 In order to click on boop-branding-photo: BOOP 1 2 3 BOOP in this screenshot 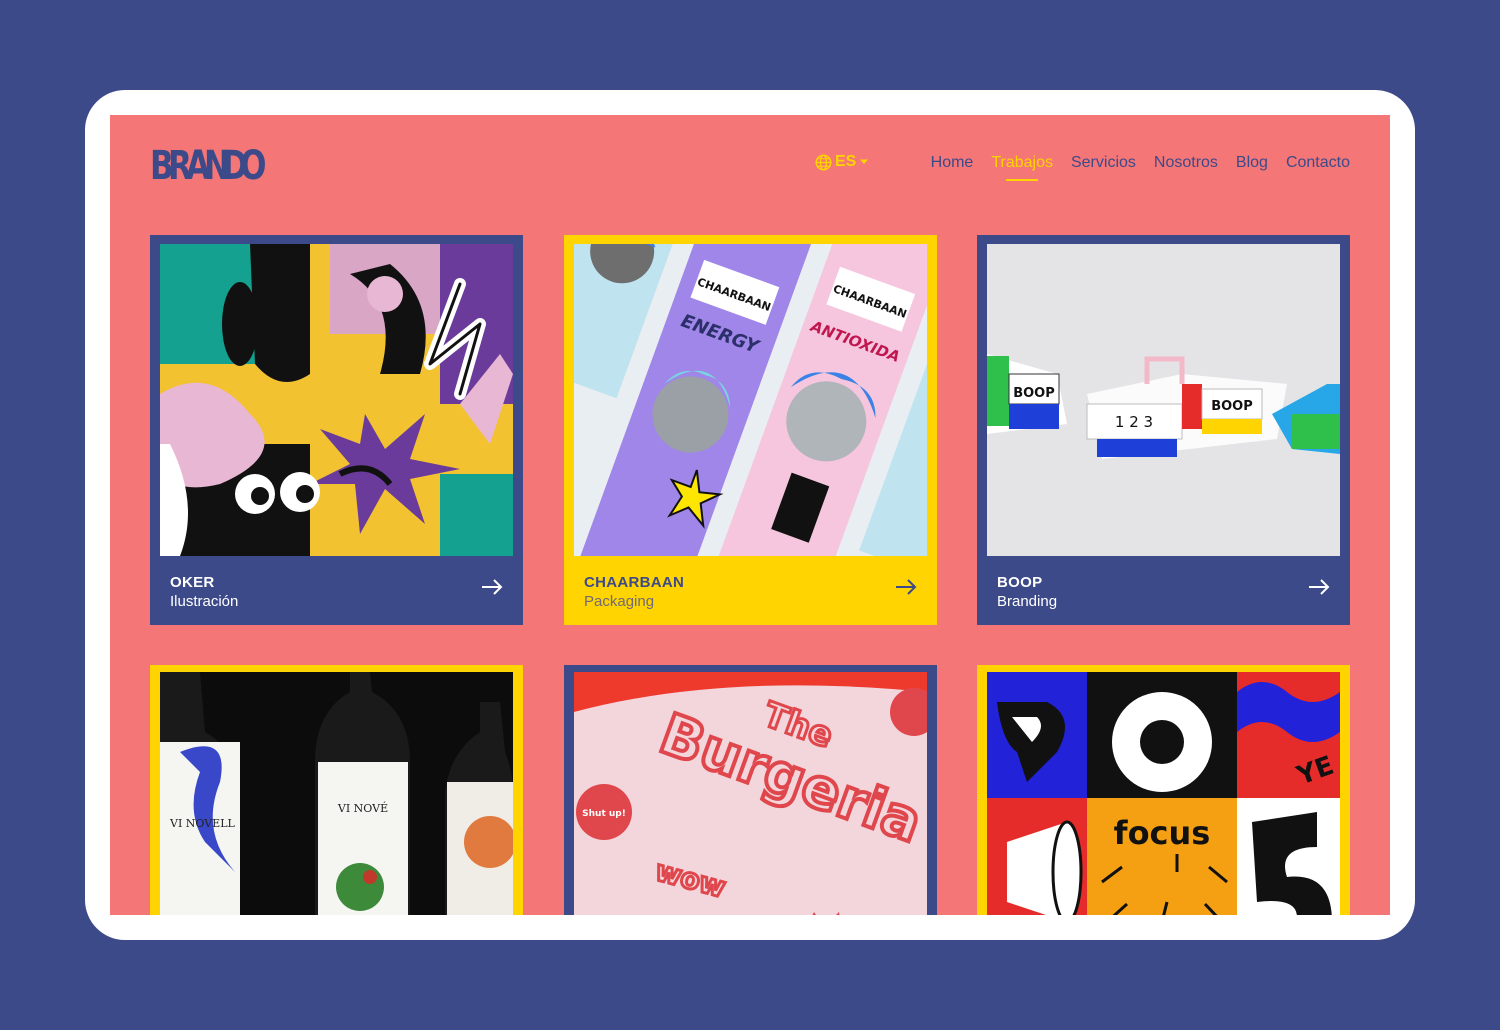, I will do `click(1163, 400)`.